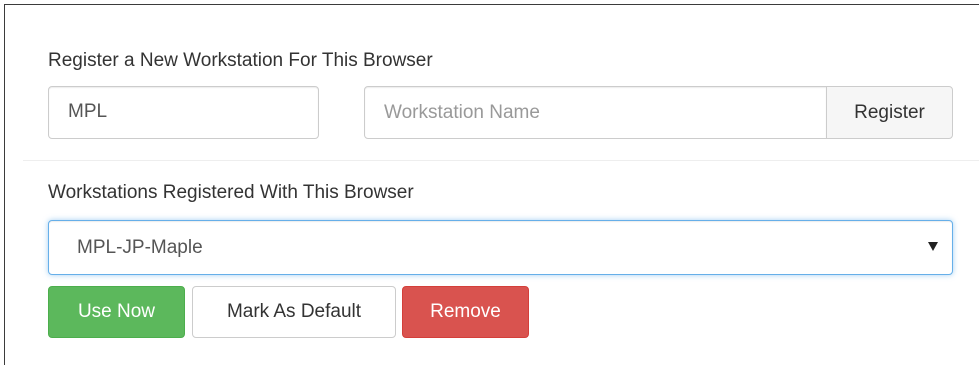 This screenshot has height=365, width=979. I want to click on workstation-name-input-group: Register, so click(658, 112).